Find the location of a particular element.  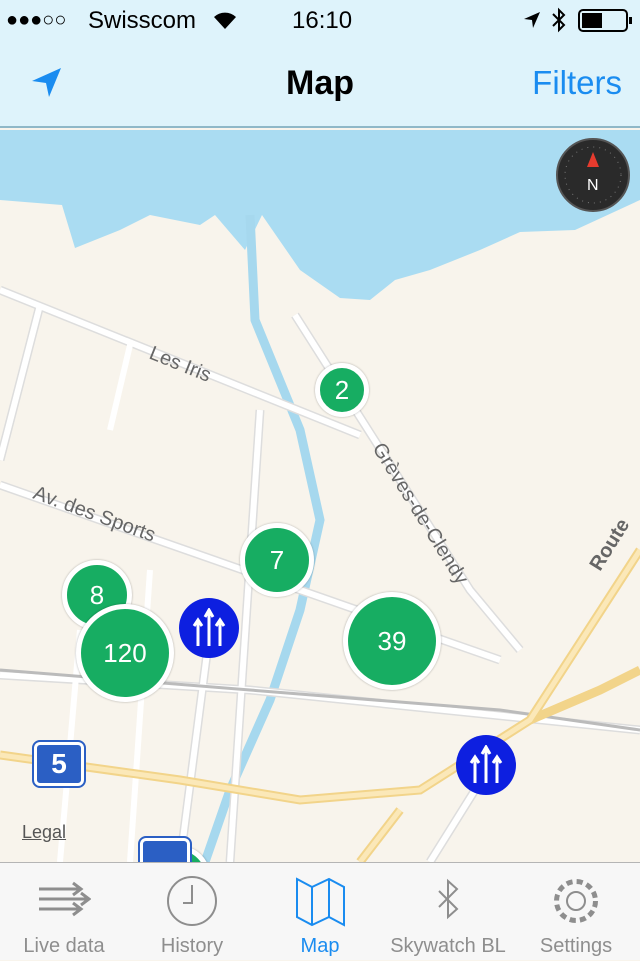

legal-link: Legal is located at coordinates (44, 832).